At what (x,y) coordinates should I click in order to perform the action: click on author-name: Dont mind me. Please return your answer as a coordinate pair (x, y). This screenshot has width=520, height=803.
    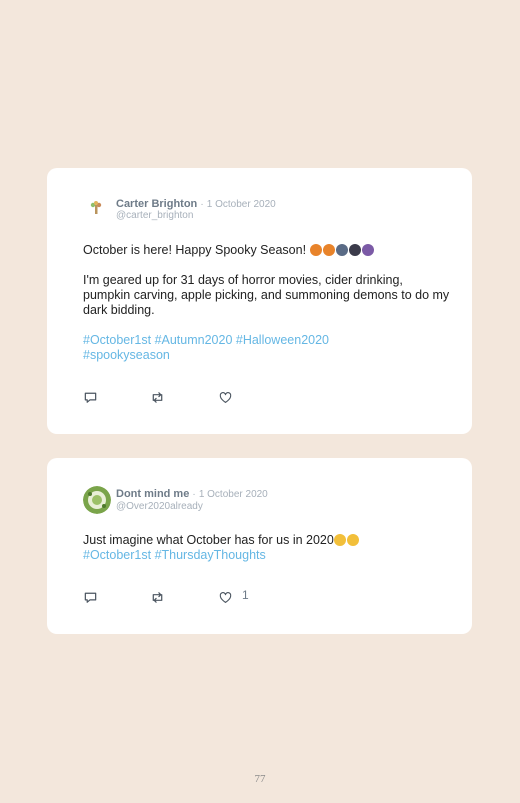
    Looking at the image, I should click on (152, 494).